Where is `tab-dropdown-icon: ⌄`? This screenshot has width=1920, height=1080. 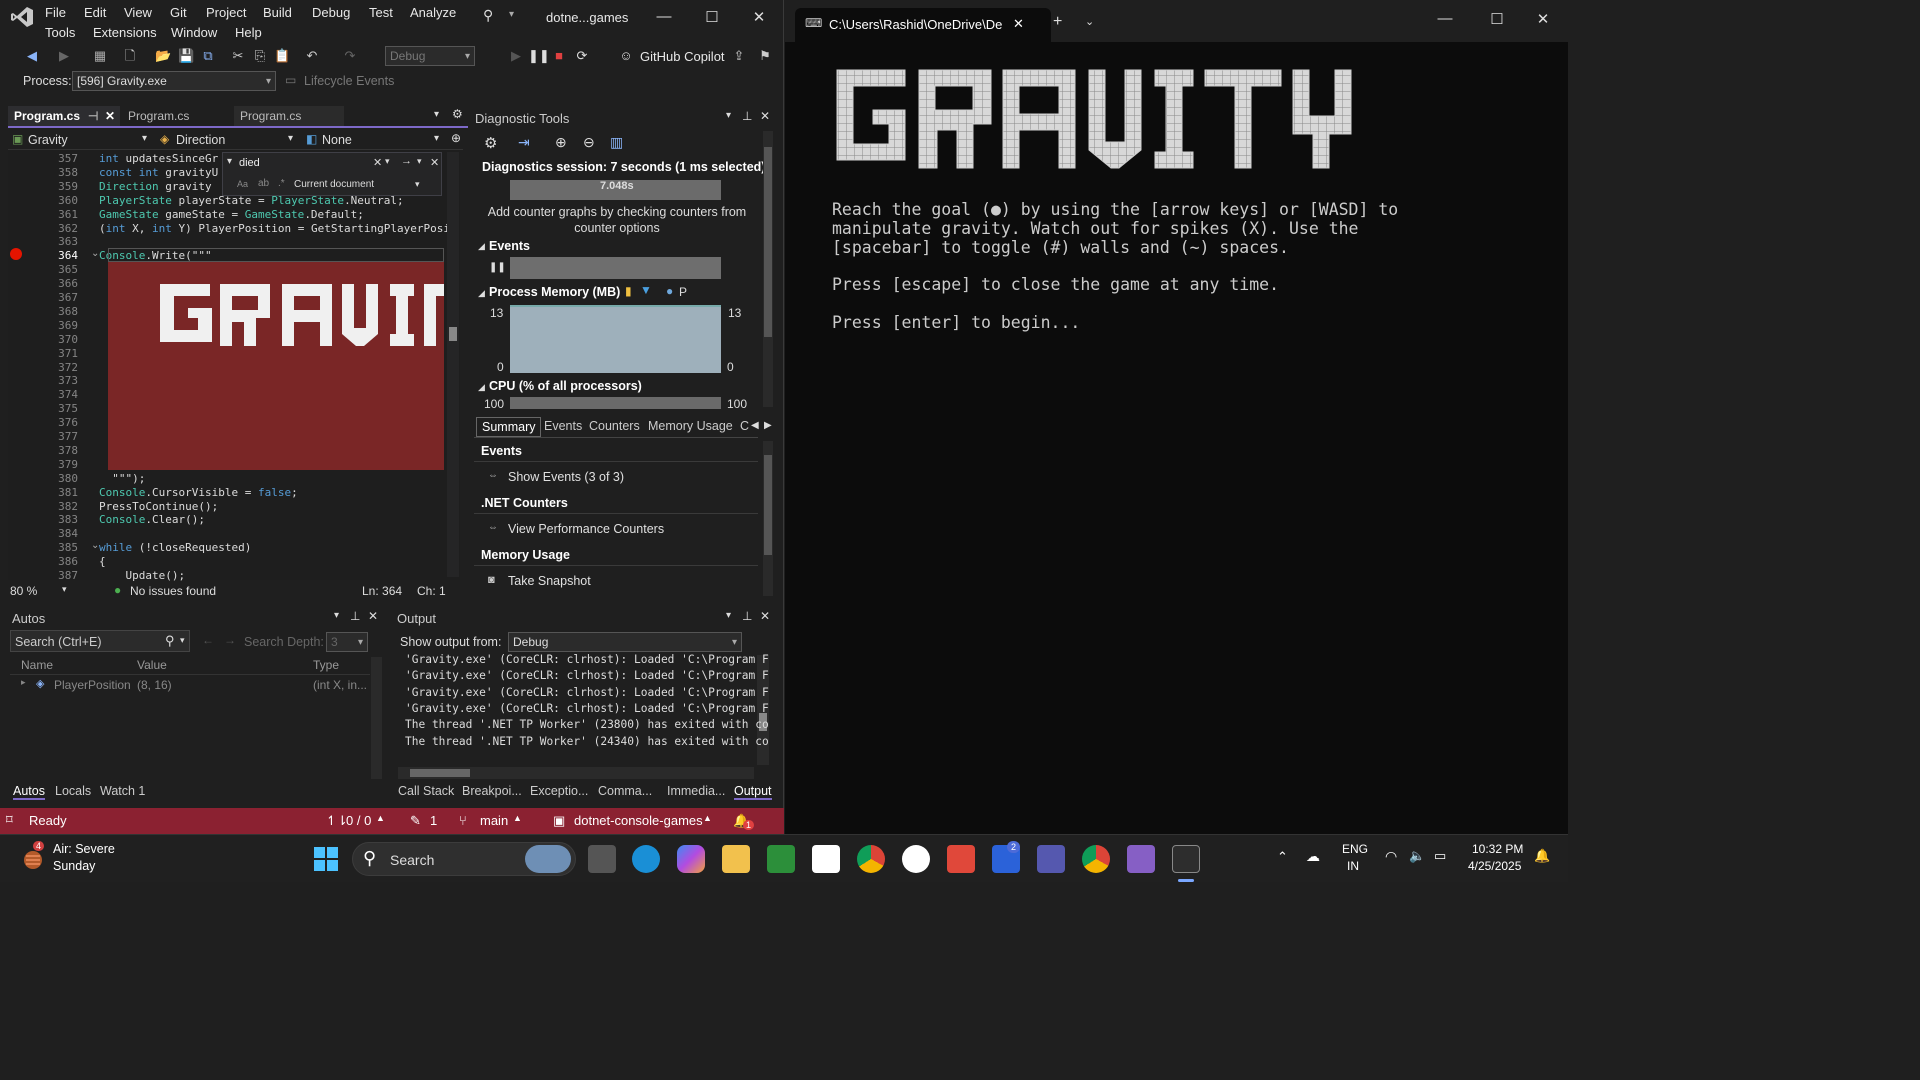 tab-dropdown-icon: ⌄ is located at coordinates (1089, 21).